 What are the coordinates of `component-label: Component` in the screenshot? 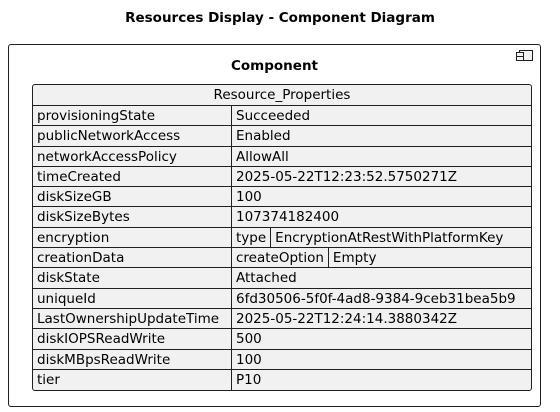 It's located at (274, 66).